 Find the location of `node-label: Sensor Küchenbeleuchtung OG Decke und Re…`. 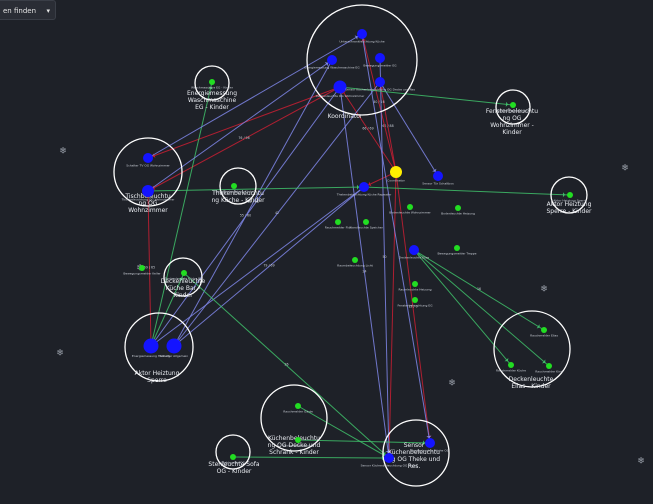

node-label: Sensor Küchenbeleuchtung OG Decke und Re… is located at coordinates (380, 90).